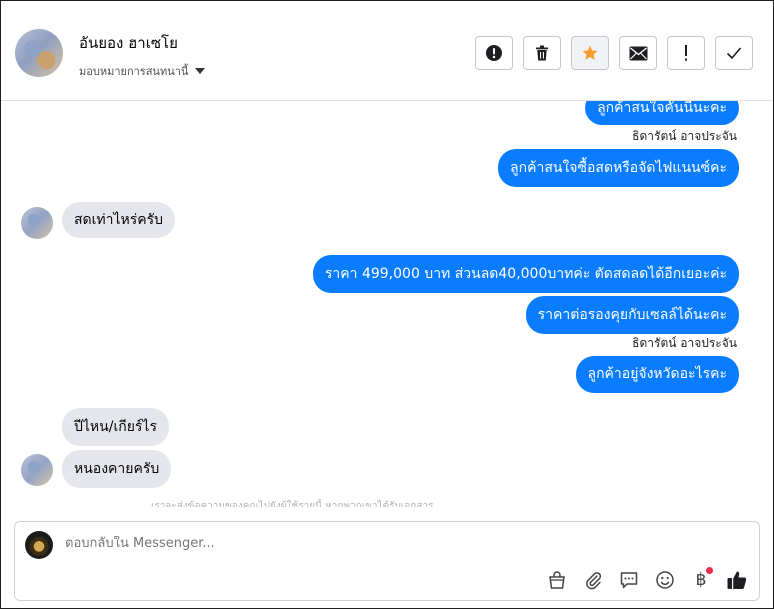  What do you see at coordinates (387, 561) in the screenshot?
I see `reply-composer: ฿` at bounding box center [387, 561].